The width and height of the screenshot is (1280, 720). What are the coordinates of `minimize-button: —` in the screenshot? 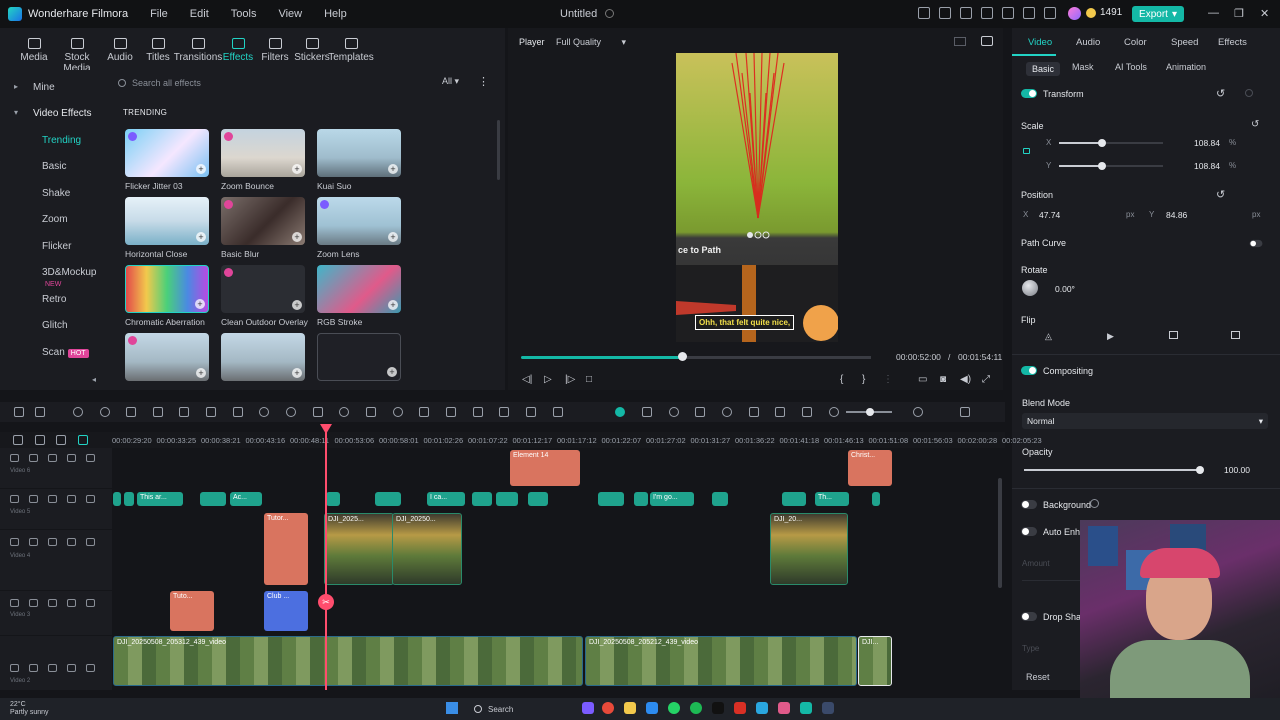 It's located at (1213, 13).